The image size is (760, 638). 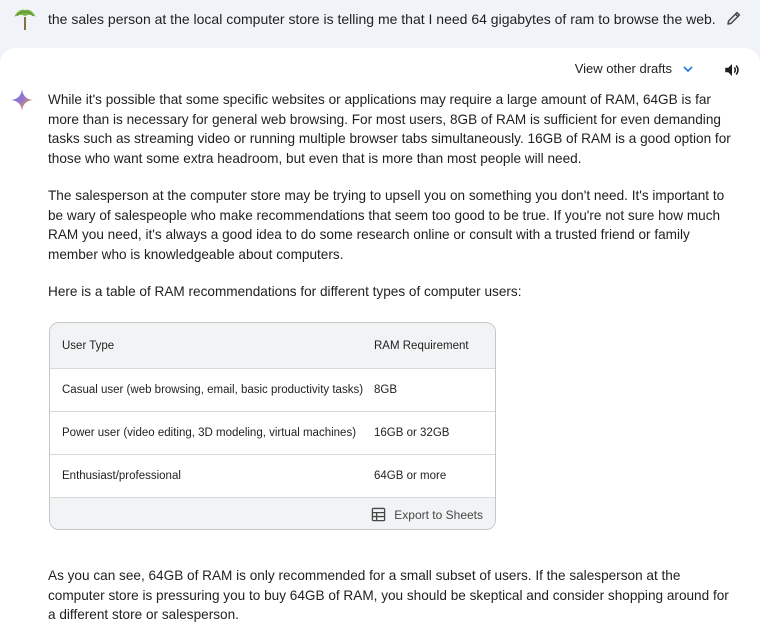 What do you see at coordinates (272, 346) in the screenshot?
I see `table-header-row: User Type RAM Requirement` at bounding box center [272, 346].